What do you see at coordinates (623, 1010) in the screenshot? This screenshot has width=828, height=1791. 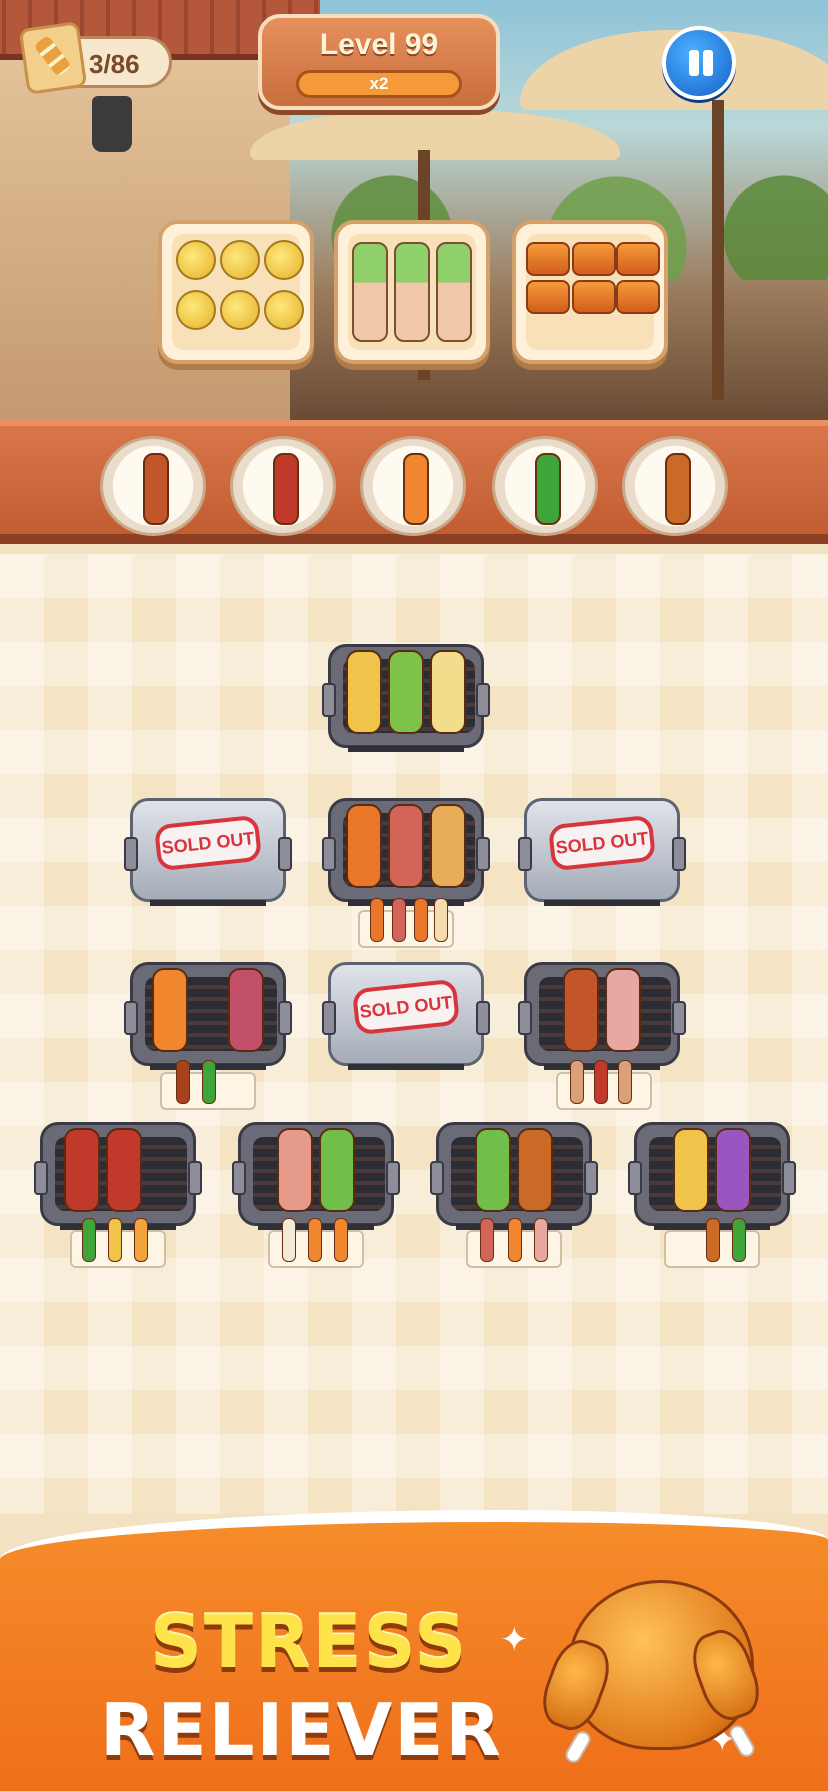 I see `wrapped-skewer-icon` at bounding box center [623, 1010].